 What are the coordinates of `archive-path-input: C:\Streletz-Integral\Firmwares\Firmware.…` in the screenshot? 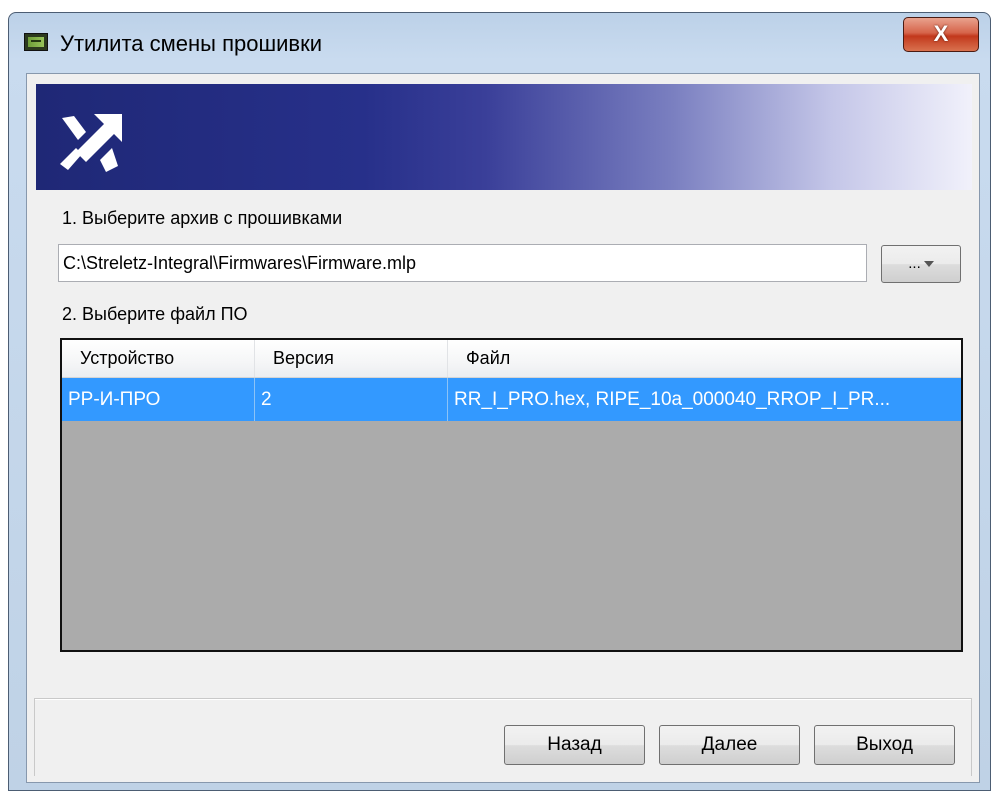 It's located at (462, 263).